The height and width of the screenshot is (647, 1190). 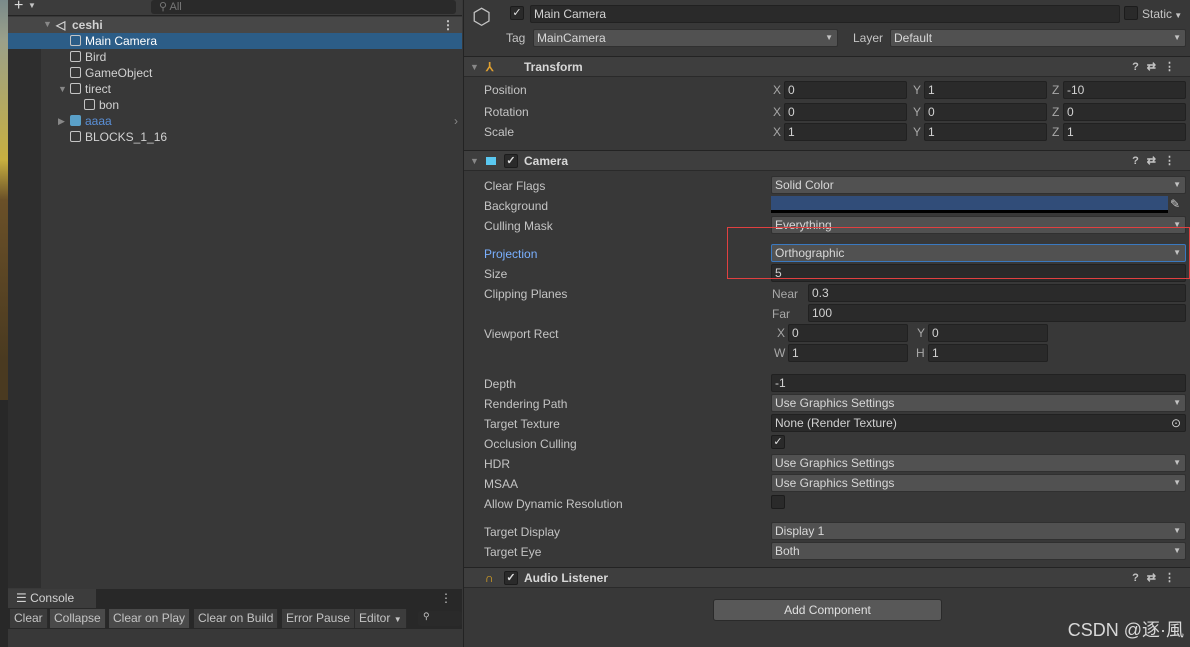 I want to click on position-z-field: -10, so click(x=1124, y=90).